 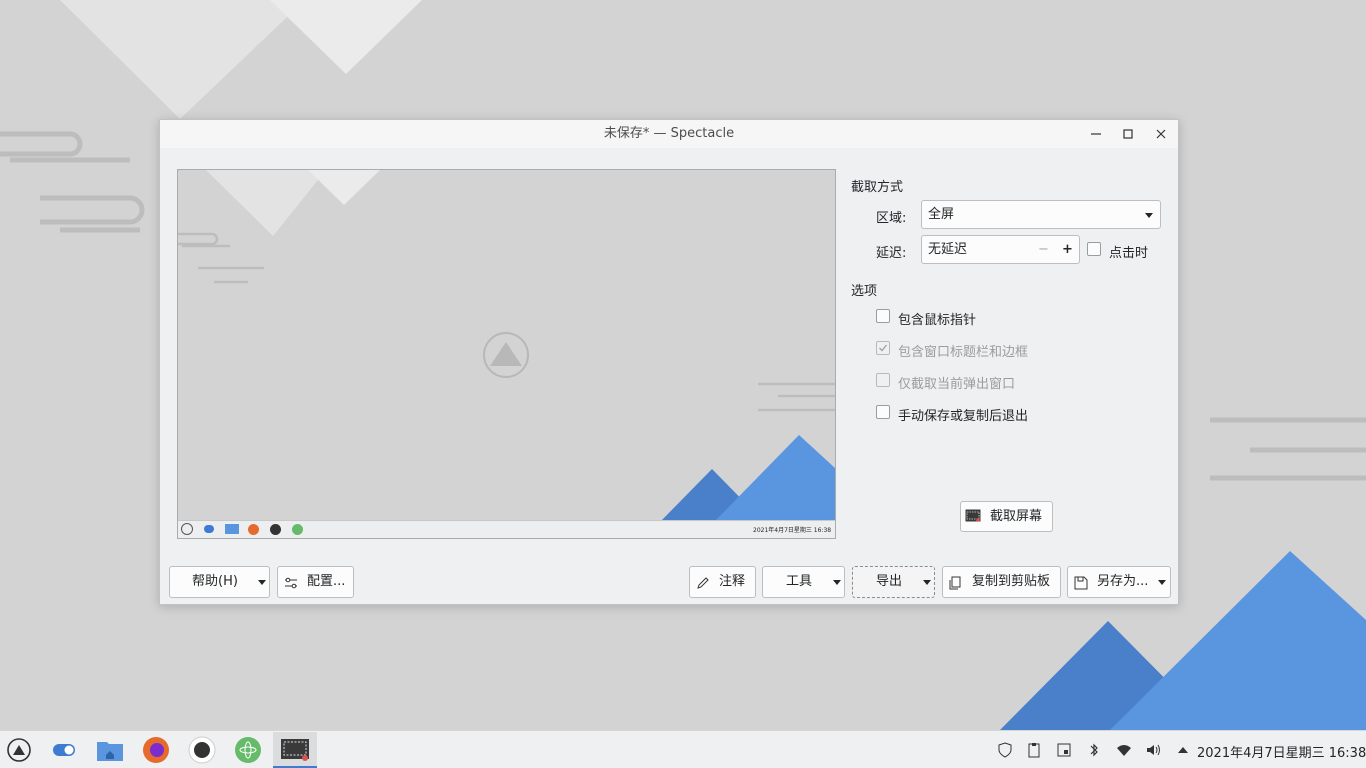 I want to click on settings-sliders-icon, so click(x=291, y=583).